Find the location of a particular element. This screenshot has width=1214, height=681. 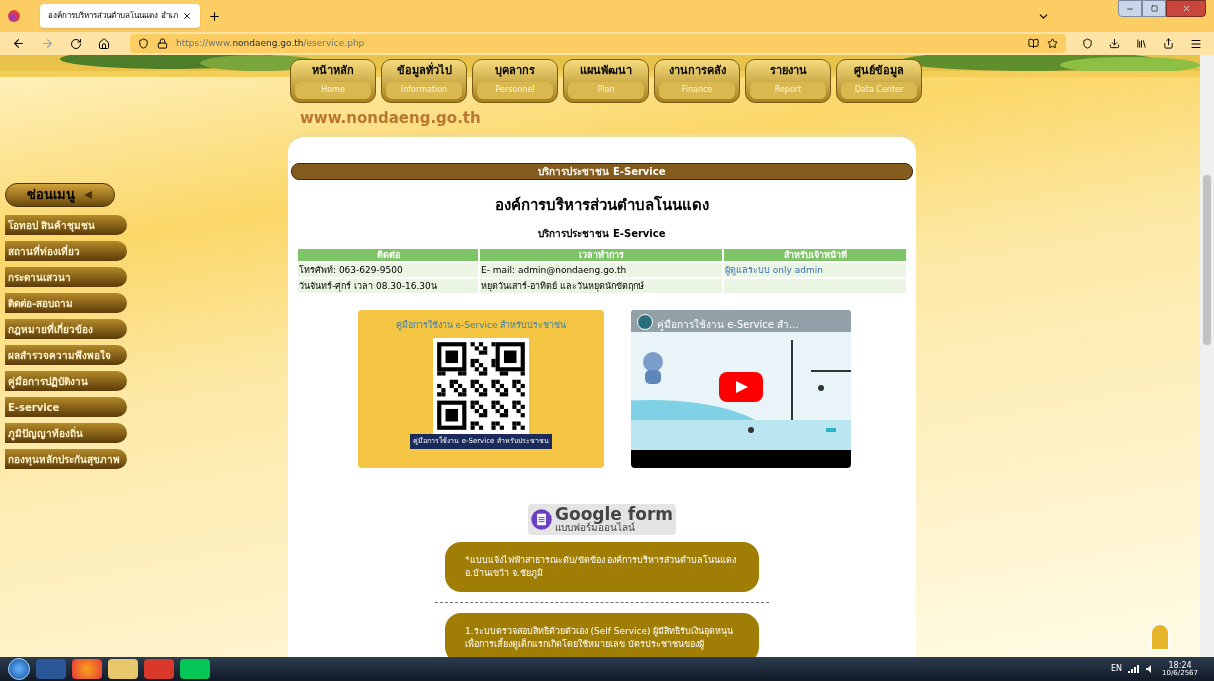

bookmark-icon is located at coordinates (1052, 43).